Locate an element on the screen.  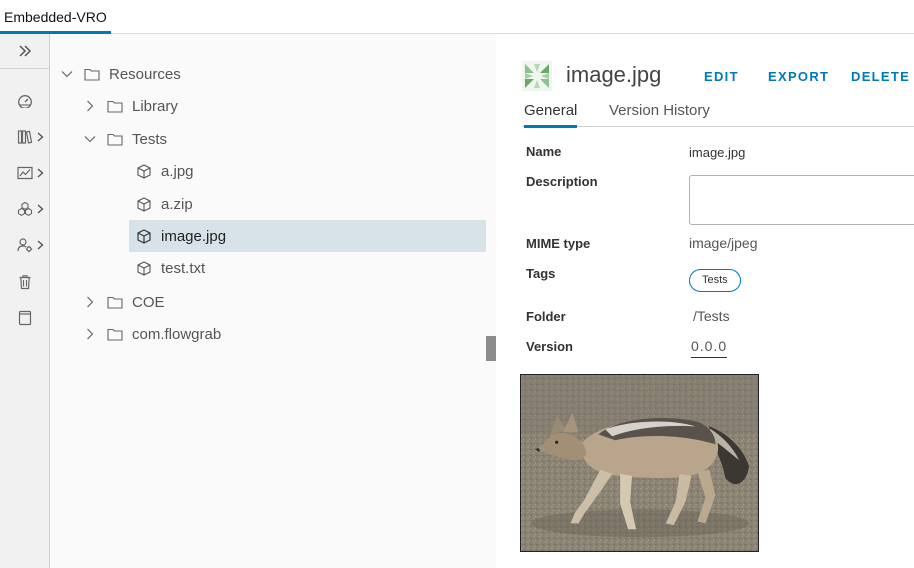
tree-item-a-zip: a.zip is located at coordinates (164, 204).